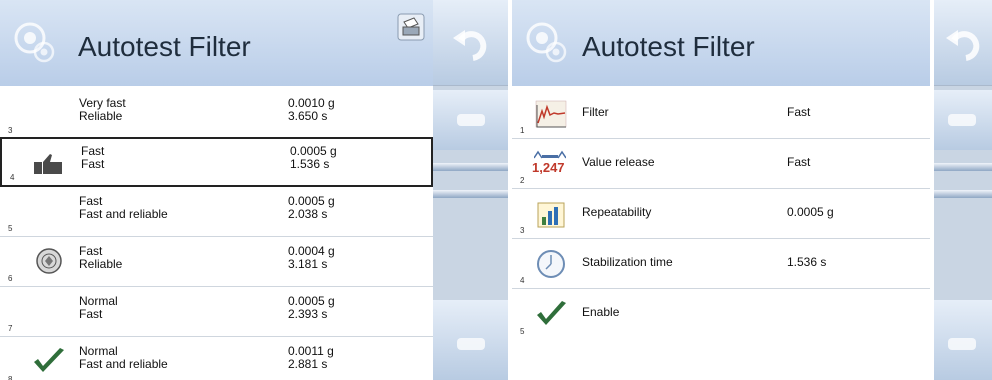 Image resolution: width=992 pixels, height=380 pixels. I want to click on list-item: Normal Fast 0.0005 g 2.393 s 7, so click(216, 312).